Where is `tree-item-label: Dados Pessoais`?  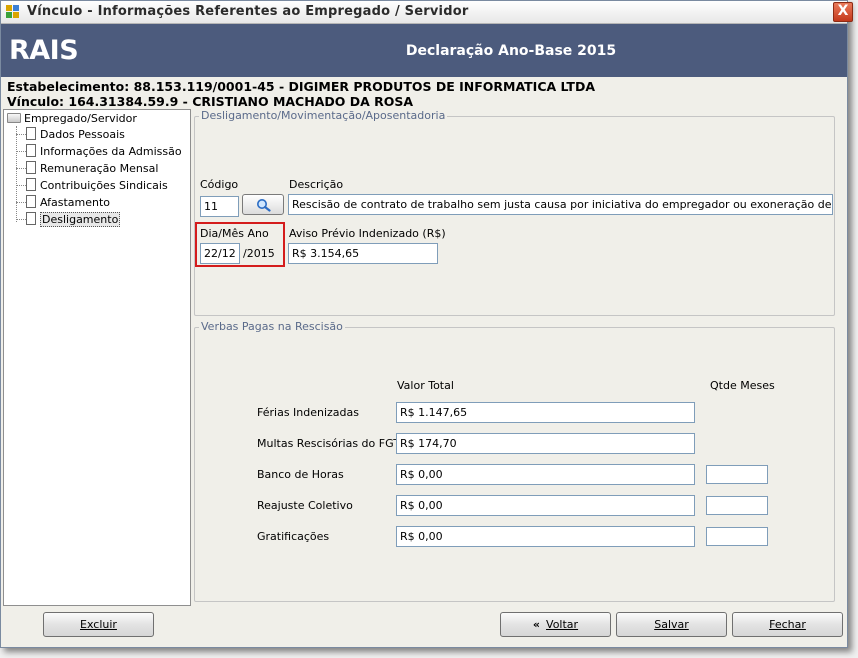 tree-item-label: Dados Pessoais is located at coordinates (82, 134).